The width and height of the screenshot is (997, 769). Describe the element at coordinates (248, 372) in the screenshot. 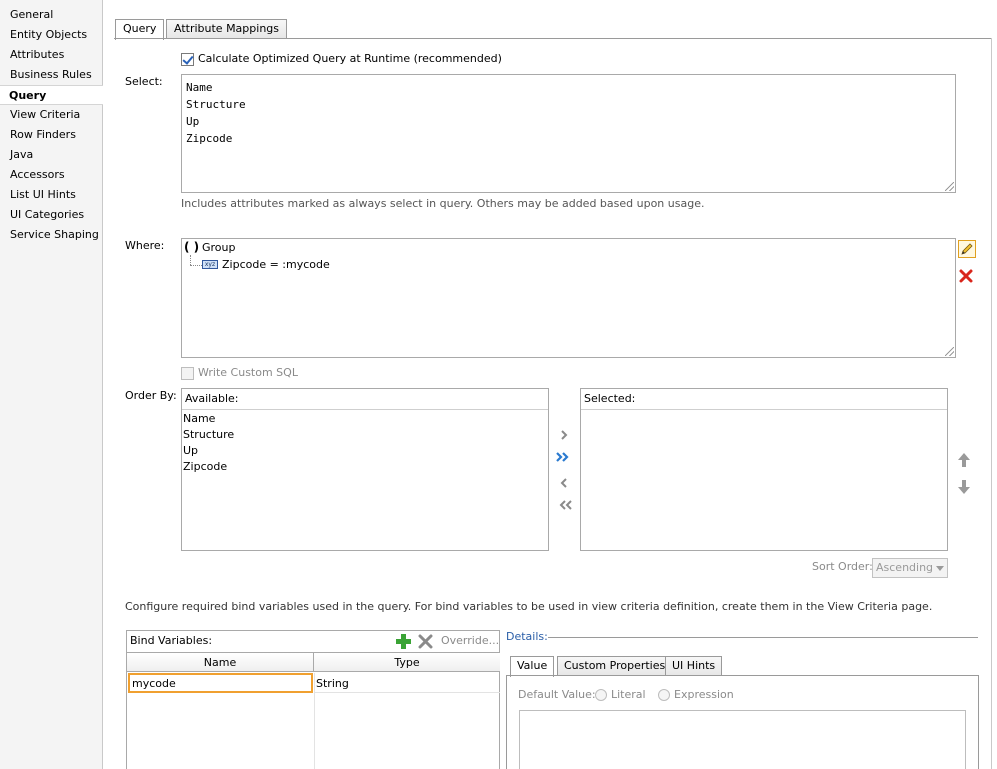

I see `write-custom-sql-label: Write Custom SQL` at that location.